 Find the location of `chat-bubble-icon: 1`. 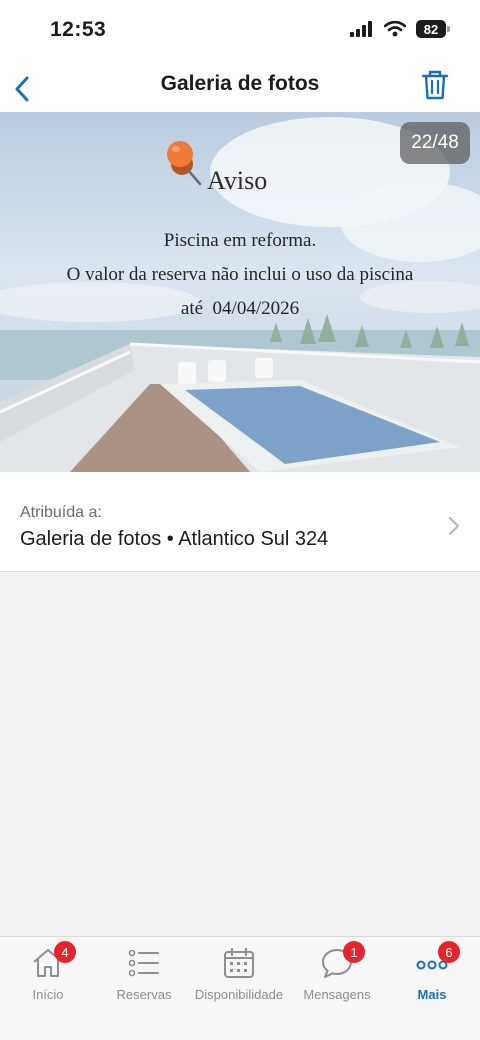

chat-bubble-icon: 1 is located at coordinates (342, 961).